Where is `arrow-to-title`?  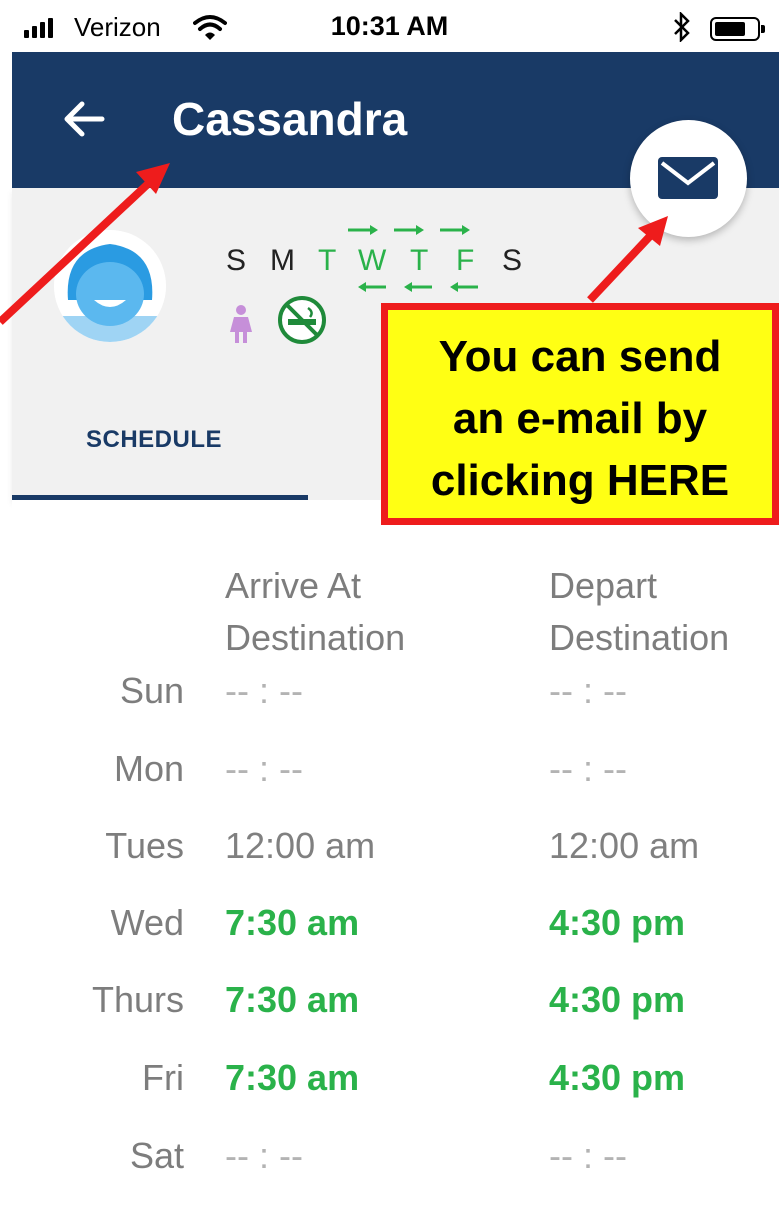
arrow-to-title is located at coordinates (85, 244).